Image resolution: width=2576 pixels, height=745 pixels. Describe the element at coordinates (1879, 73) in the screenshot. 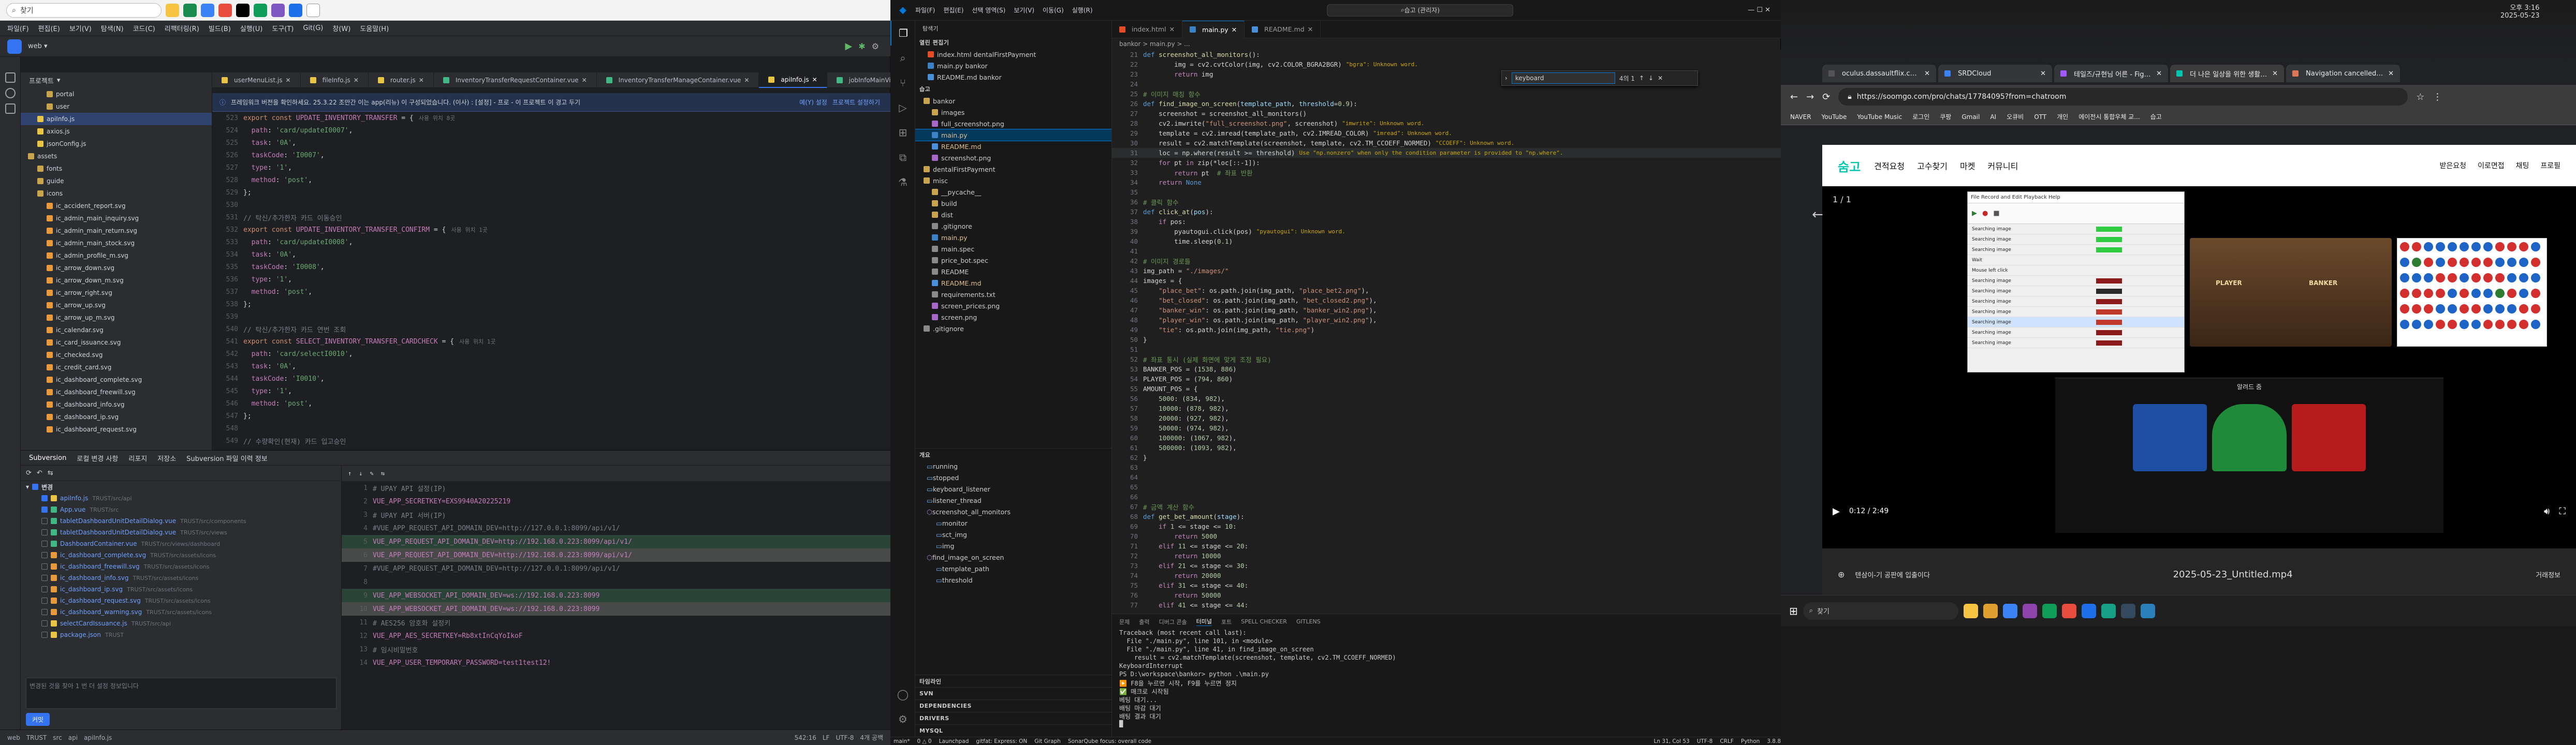

I see `browser-tab: oculus.dassaultflix.com ✕` at that location.